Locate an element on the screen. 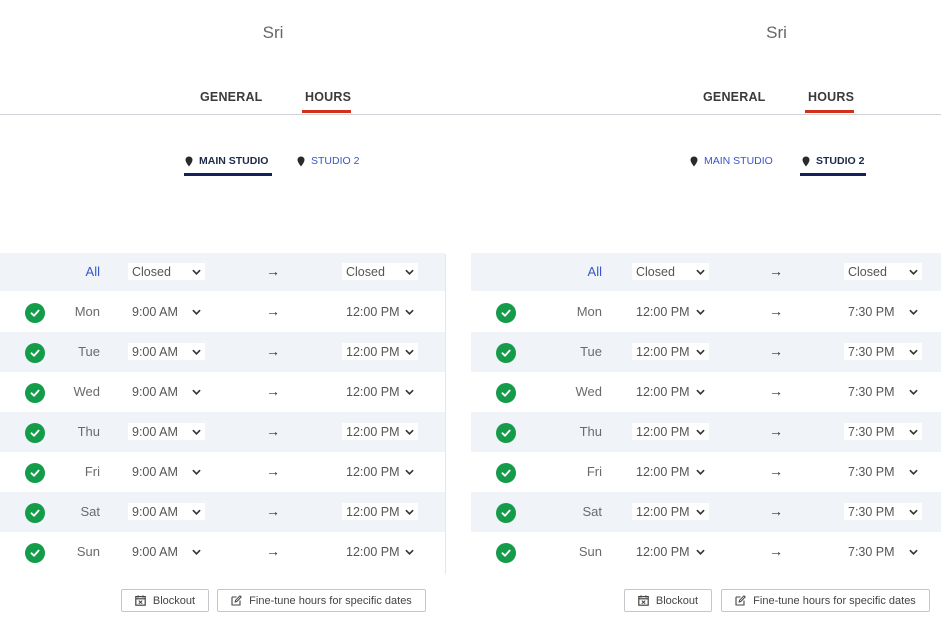 The height and width of the screenshot is (620, 941). day-label: Thu is located at coordinates (590, 431).